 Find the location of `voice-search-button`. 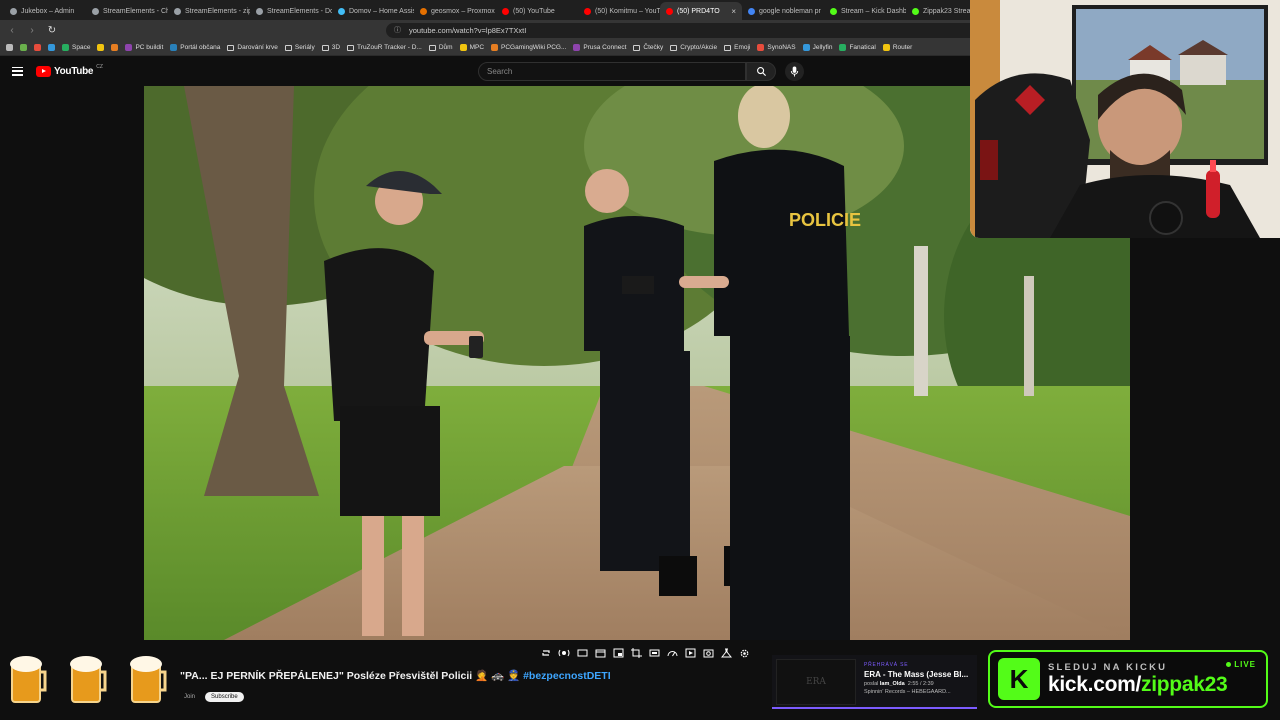

voice-search-button is located at coordinates (794, 71).